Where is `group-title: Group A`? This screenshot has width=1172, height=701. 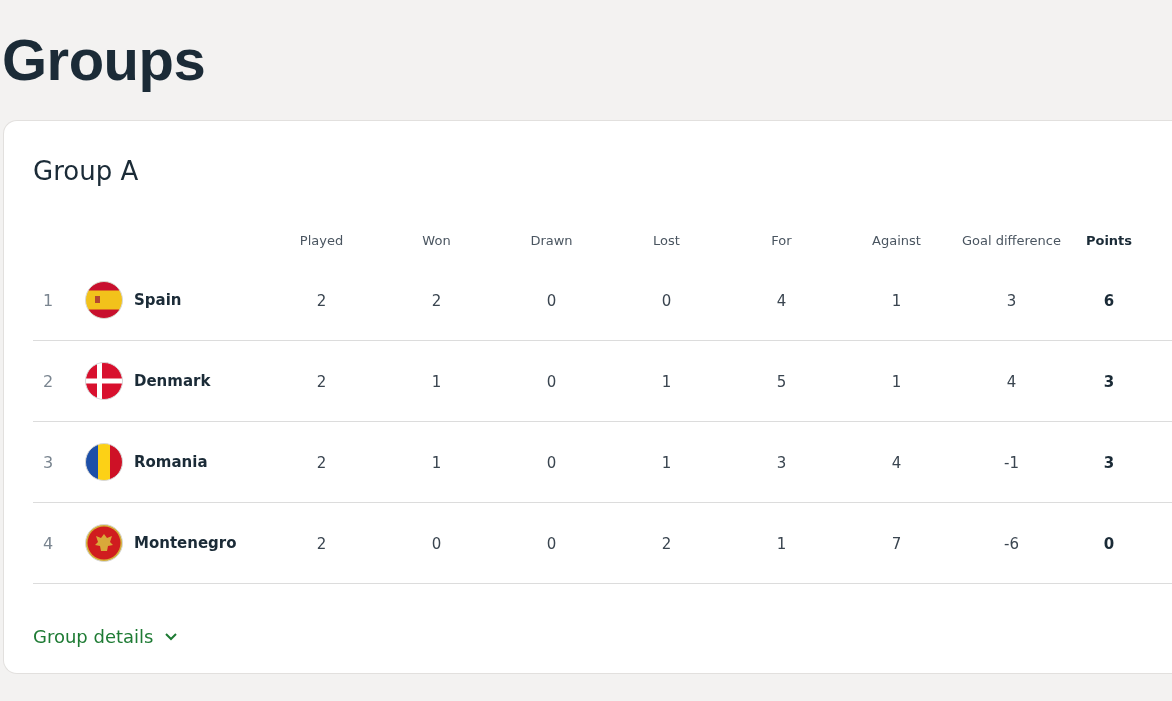 group-title: Group A is located at coordinates (86, 171).